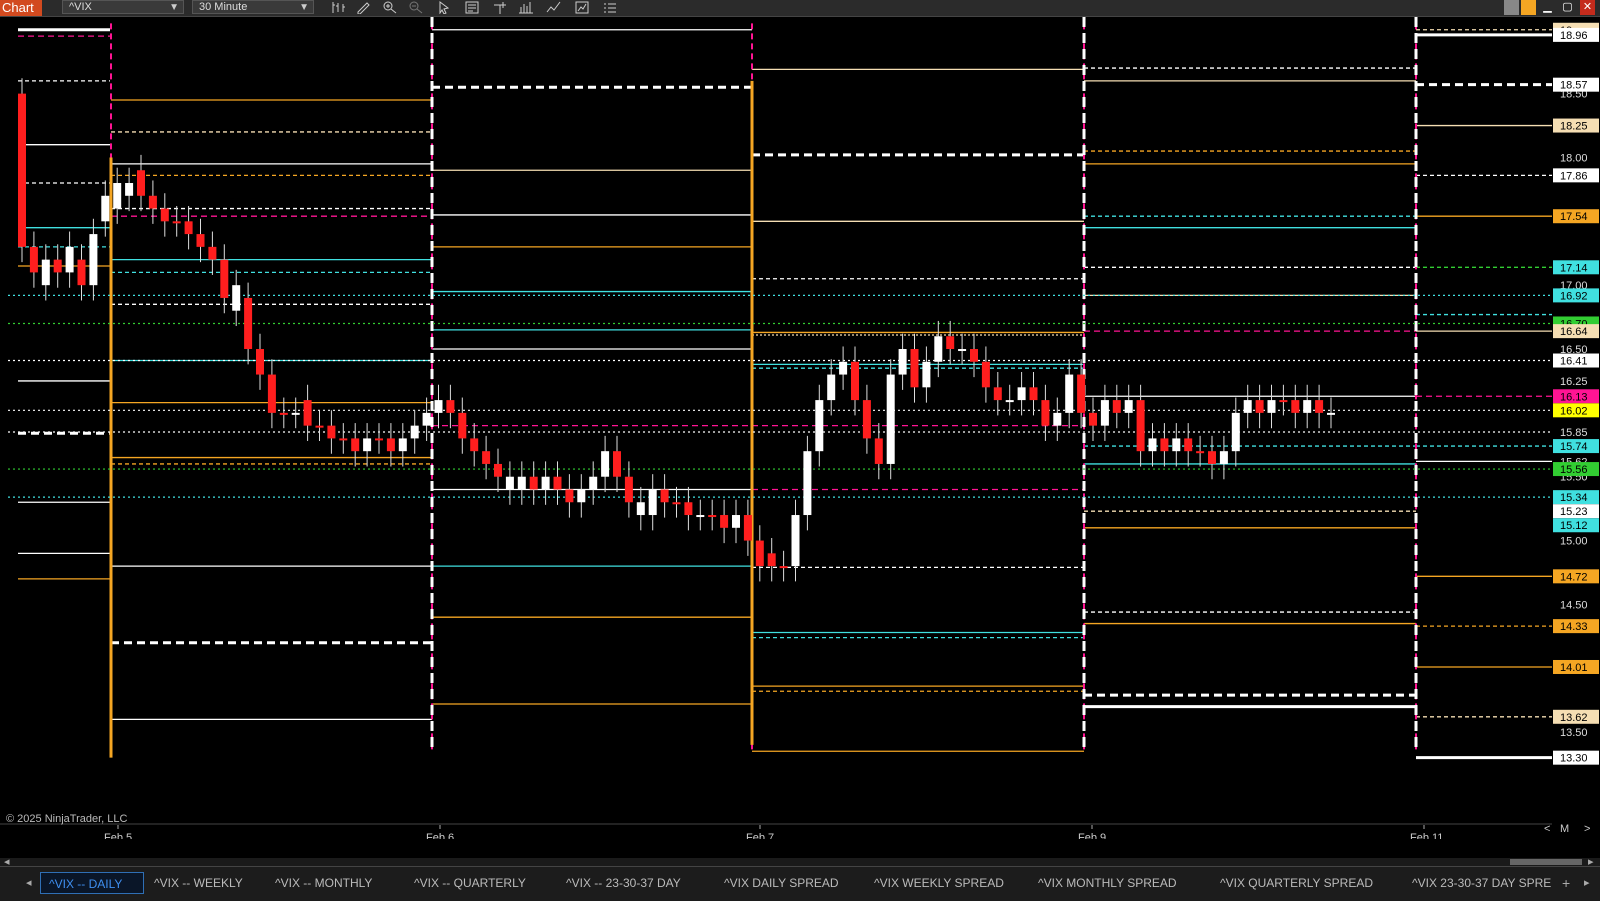 This screenshot has width=1600, height=901. What do you see at coordinates (1566, 883) in the screenshot?
I see `add-tab-icon: +` at bounding box center [1566, 883].